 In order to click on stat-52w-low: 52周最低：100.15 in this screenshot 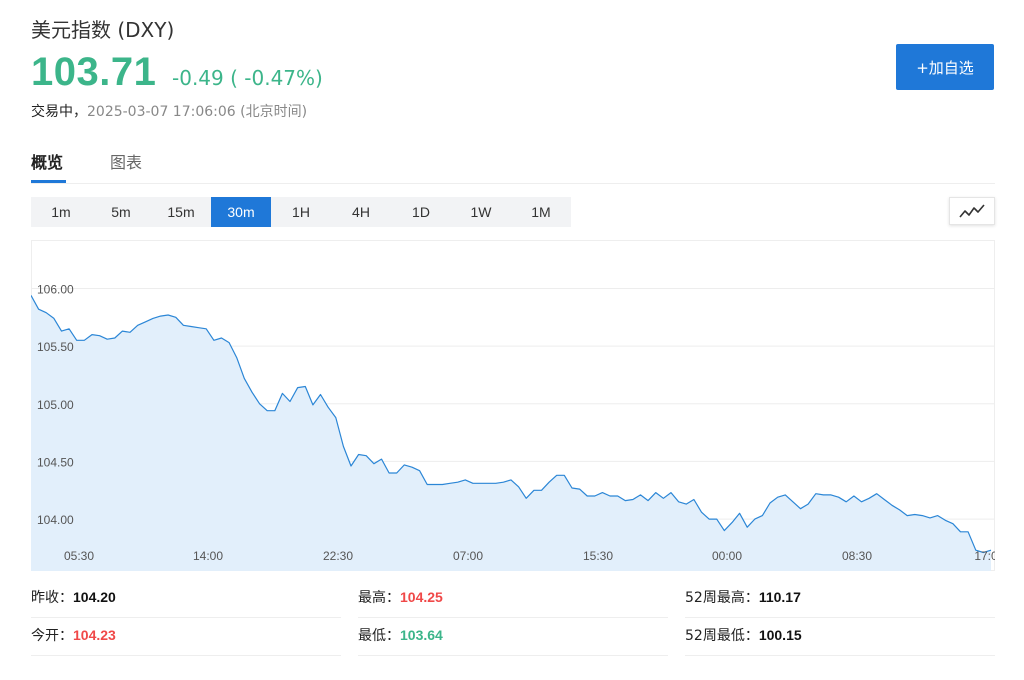, I will do `click(840, 637)`.